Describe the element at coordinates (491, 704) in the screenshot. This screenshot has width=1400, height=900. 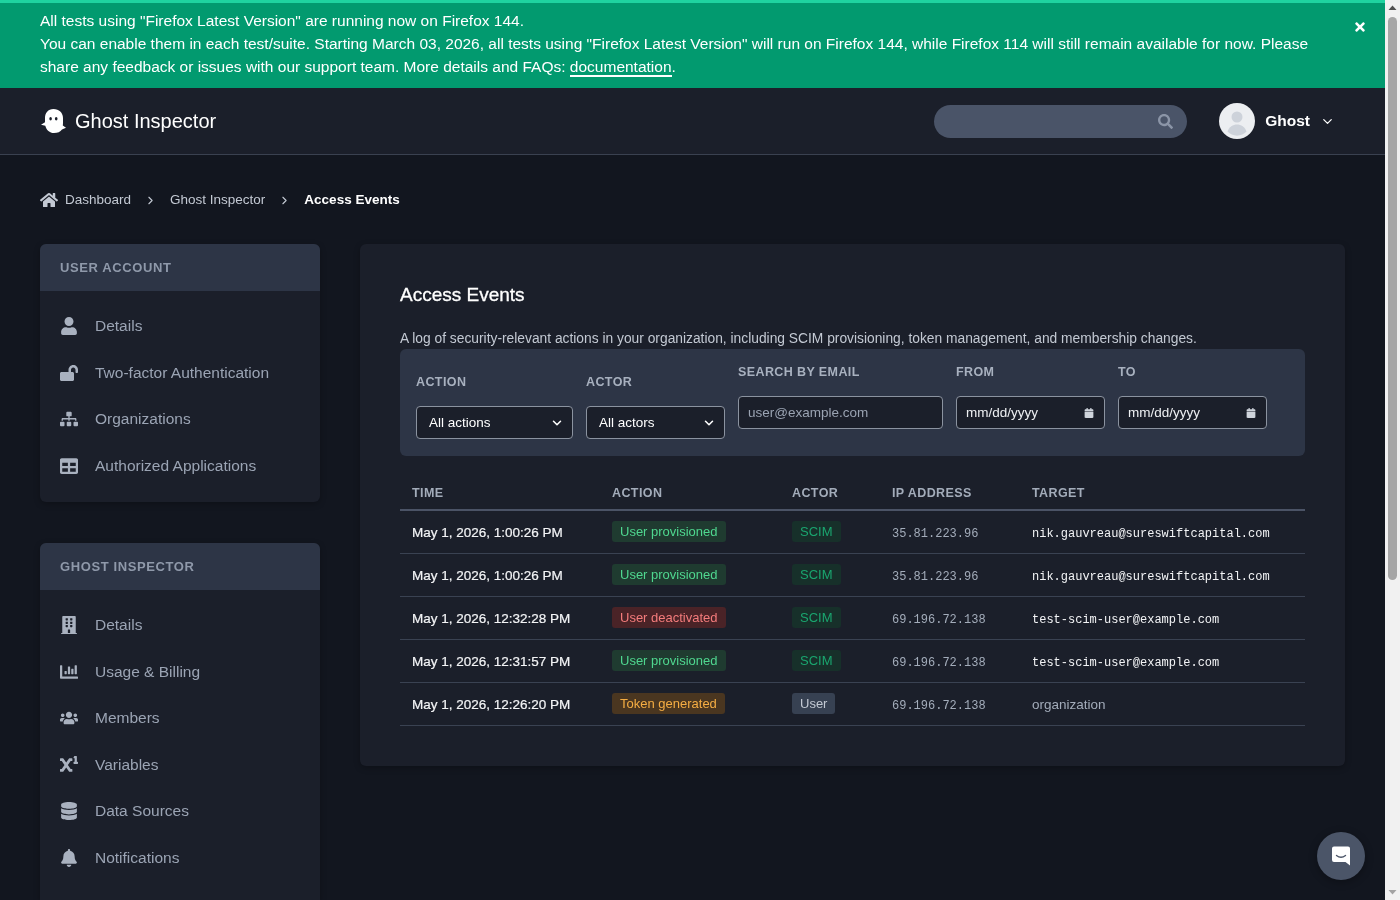
I see `timestamp-text: May 1, 2026, 12:26:20 PM` at that location.